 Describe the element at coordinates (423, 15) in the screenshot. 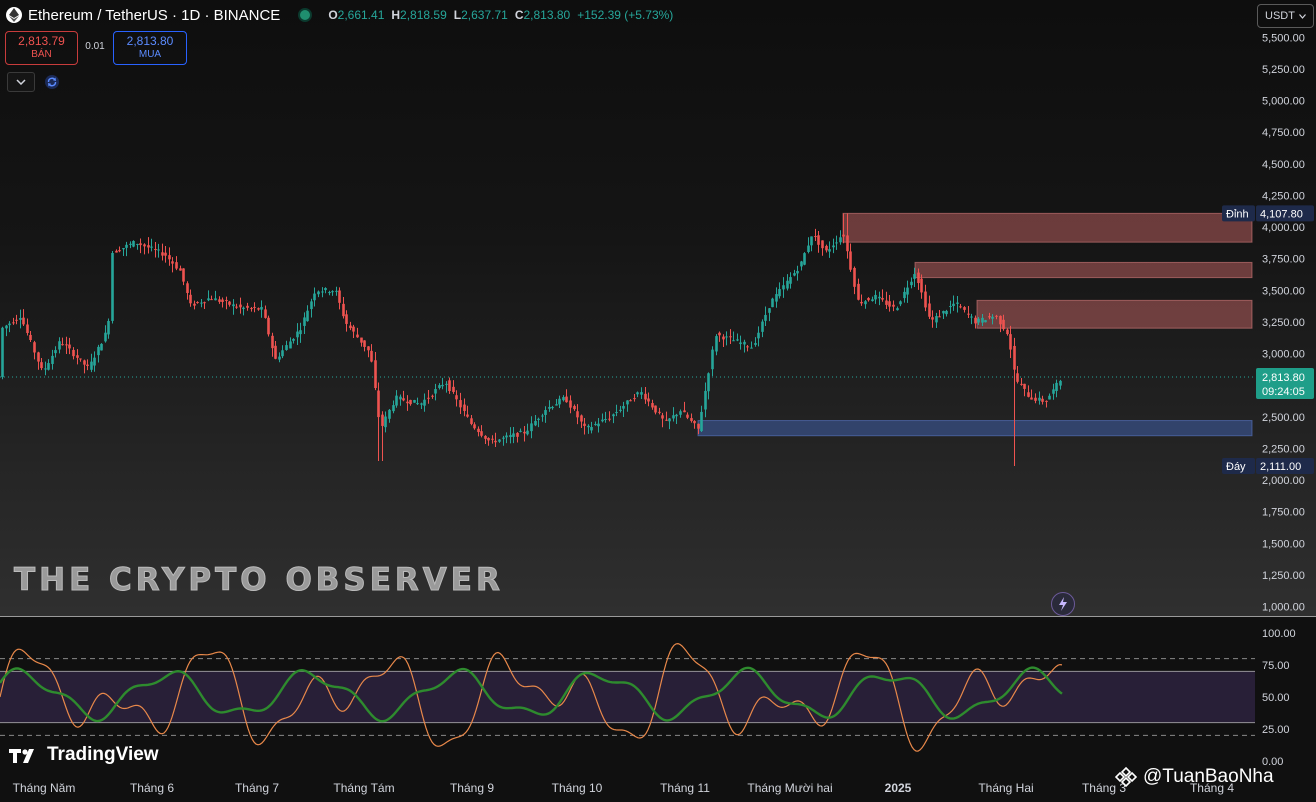

I see `high-value: 2,818.59` at that location.